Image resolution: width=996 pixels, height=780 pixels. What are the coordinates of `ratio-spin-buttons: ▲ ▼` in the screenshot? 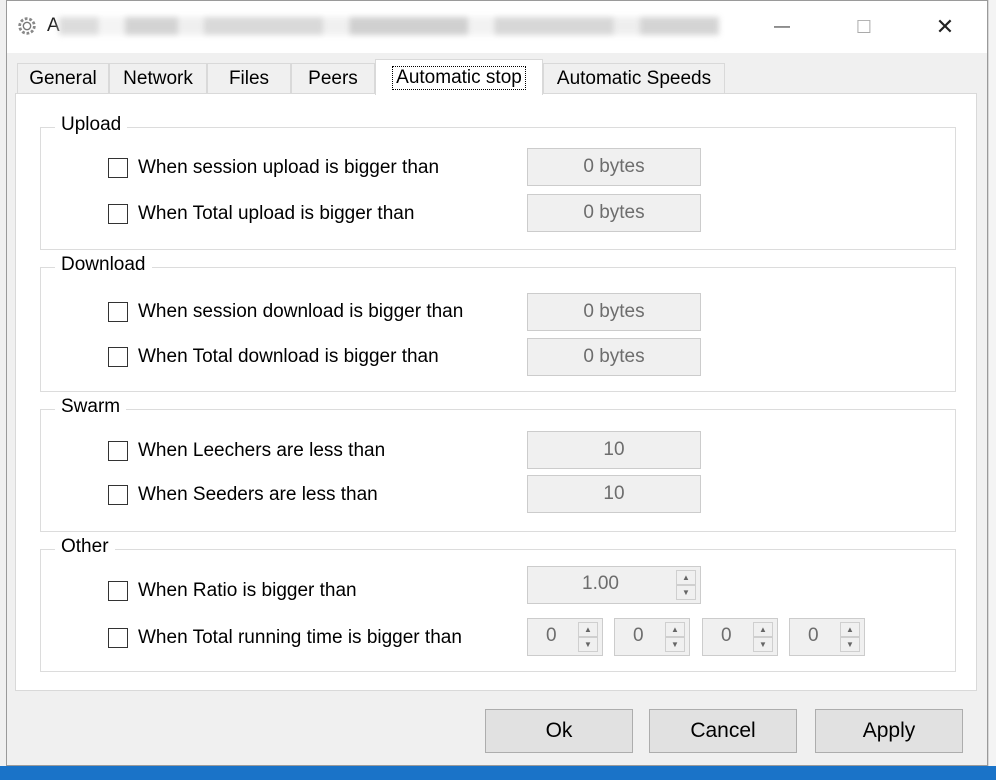 It's located at (686, 585).